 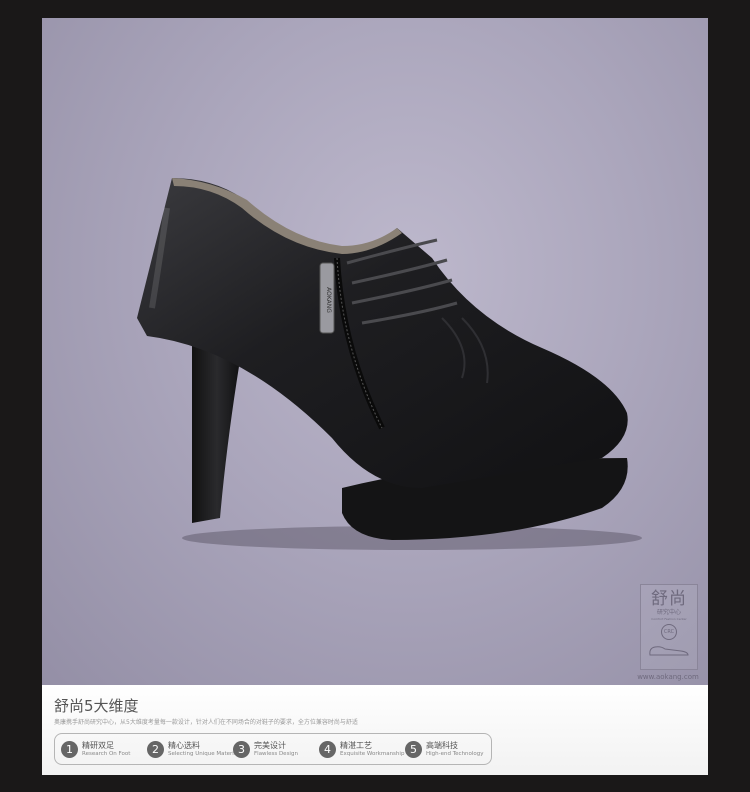 What do you see at coordinates (669, 599) in the screenshot?
I see `badge-title: 舒尚` at bounding box center [669, 599].